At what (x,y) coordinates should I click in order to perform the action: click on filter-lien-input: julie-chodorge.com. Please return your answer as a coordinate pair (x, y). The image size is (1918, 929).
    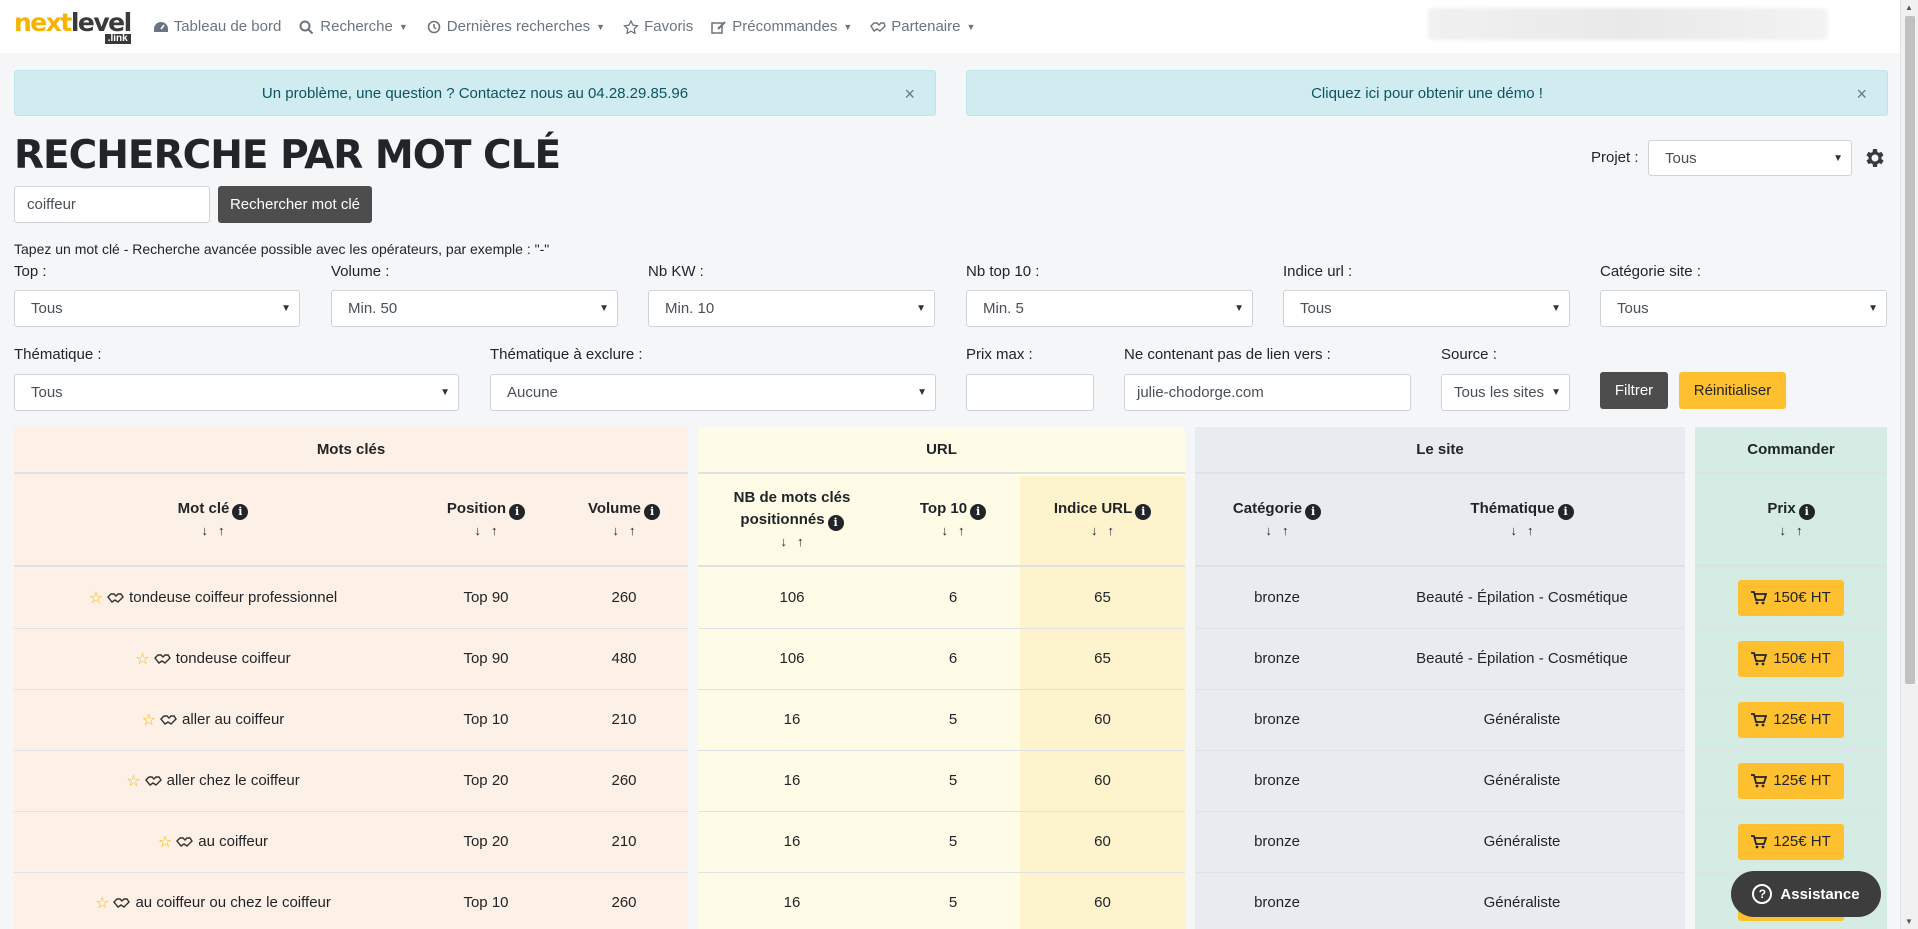
    Looking at the image, I should click on (1267, 392).